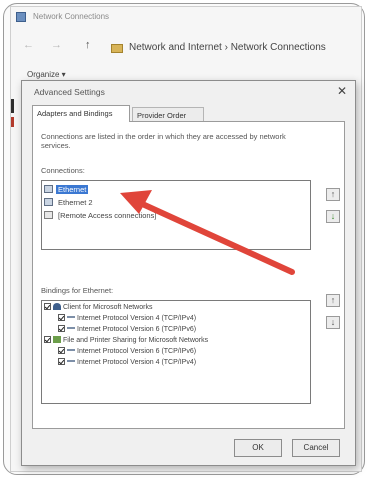  I want to click on window-title: Network Connections, so click(71, 16).